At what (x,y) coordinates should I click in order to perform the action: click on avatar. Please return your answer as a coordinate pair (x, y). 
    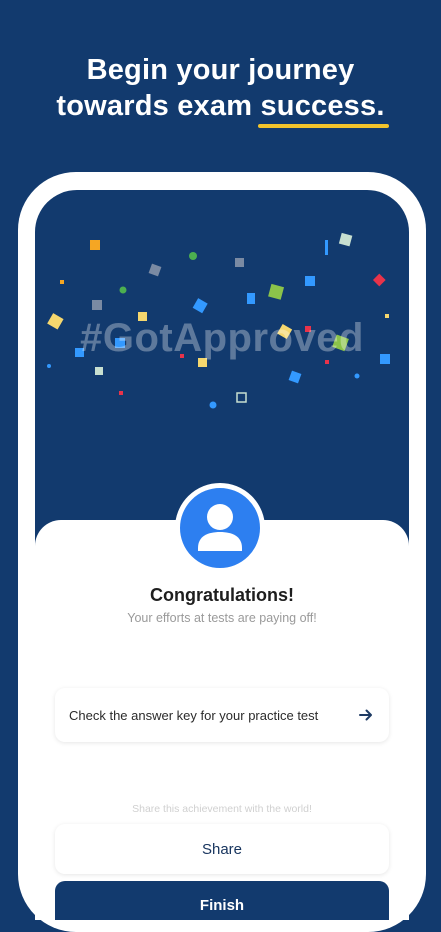
    Looking at the image, I should click on (220, 528).